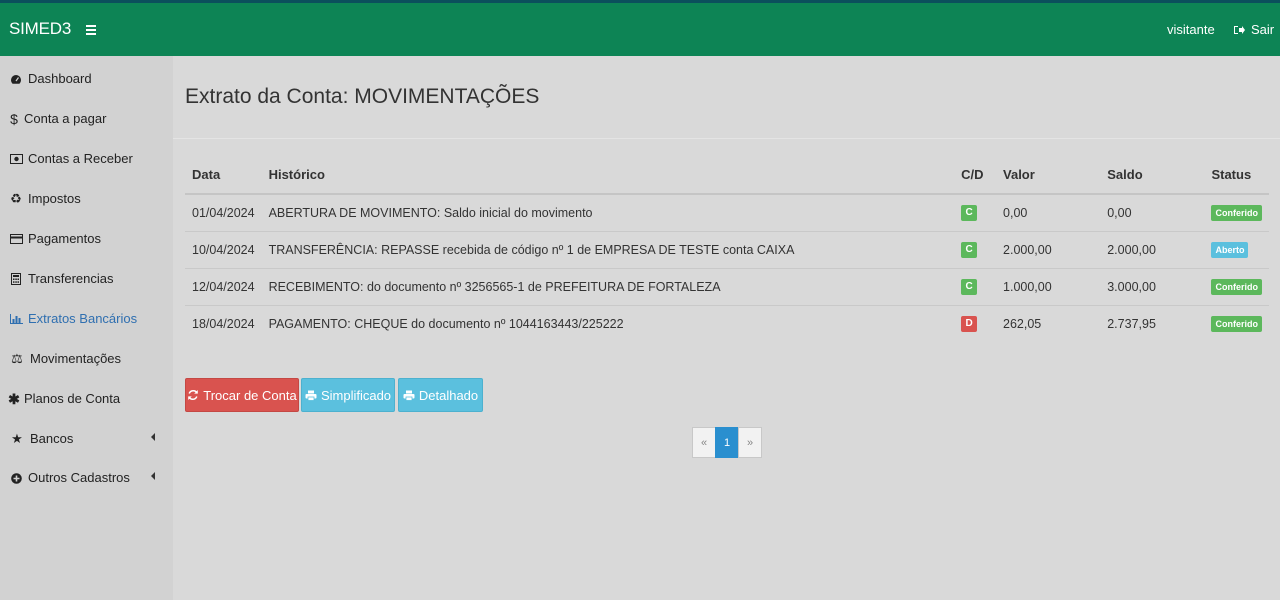 This screenshot has height=600, width=1280. Describe the element at coordinates (86, 399) in the screenshot. I see `sidebar-item-planos-de-conta: ✱ Planos de Conta` at that location.